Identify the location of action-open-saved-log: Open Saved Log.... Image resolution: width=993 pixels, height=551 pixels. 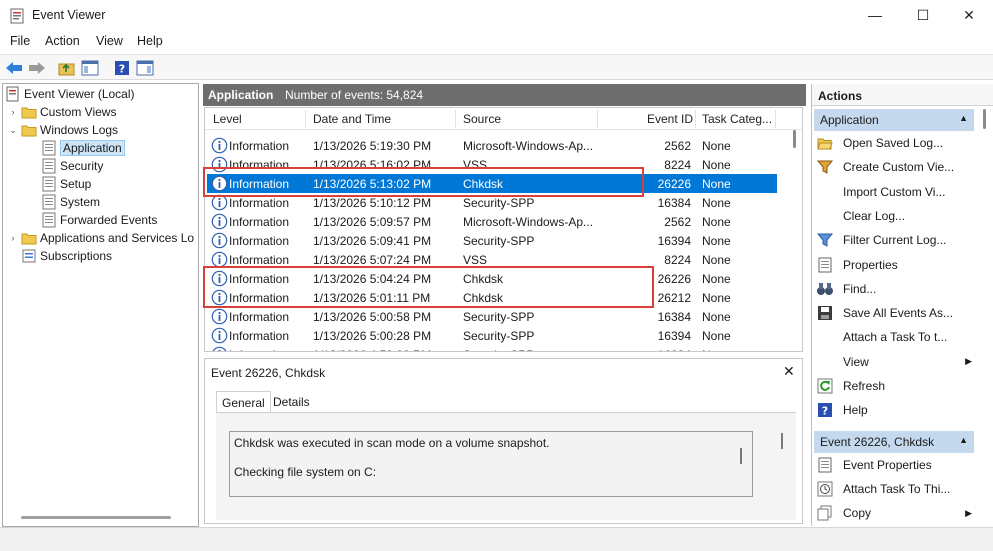
(896, 143).